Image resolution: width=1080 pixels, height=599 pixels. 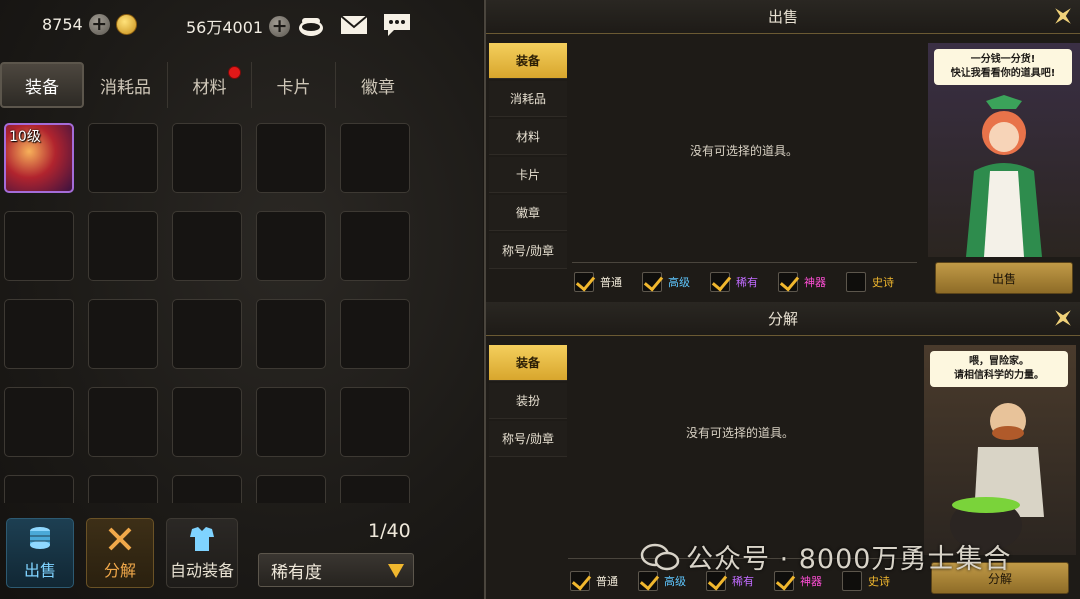 What do you see at coordinates (39, 158) in the screenshot?
I see `inventory-item-slot: 10级` at bounding box center [39, 158].